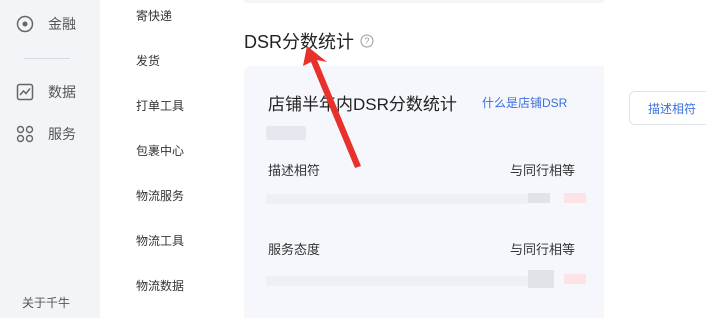  What do you see at coordinates (47, 58) in the screenshot?
I see `rail-divider` at bounding box center [47, 58].